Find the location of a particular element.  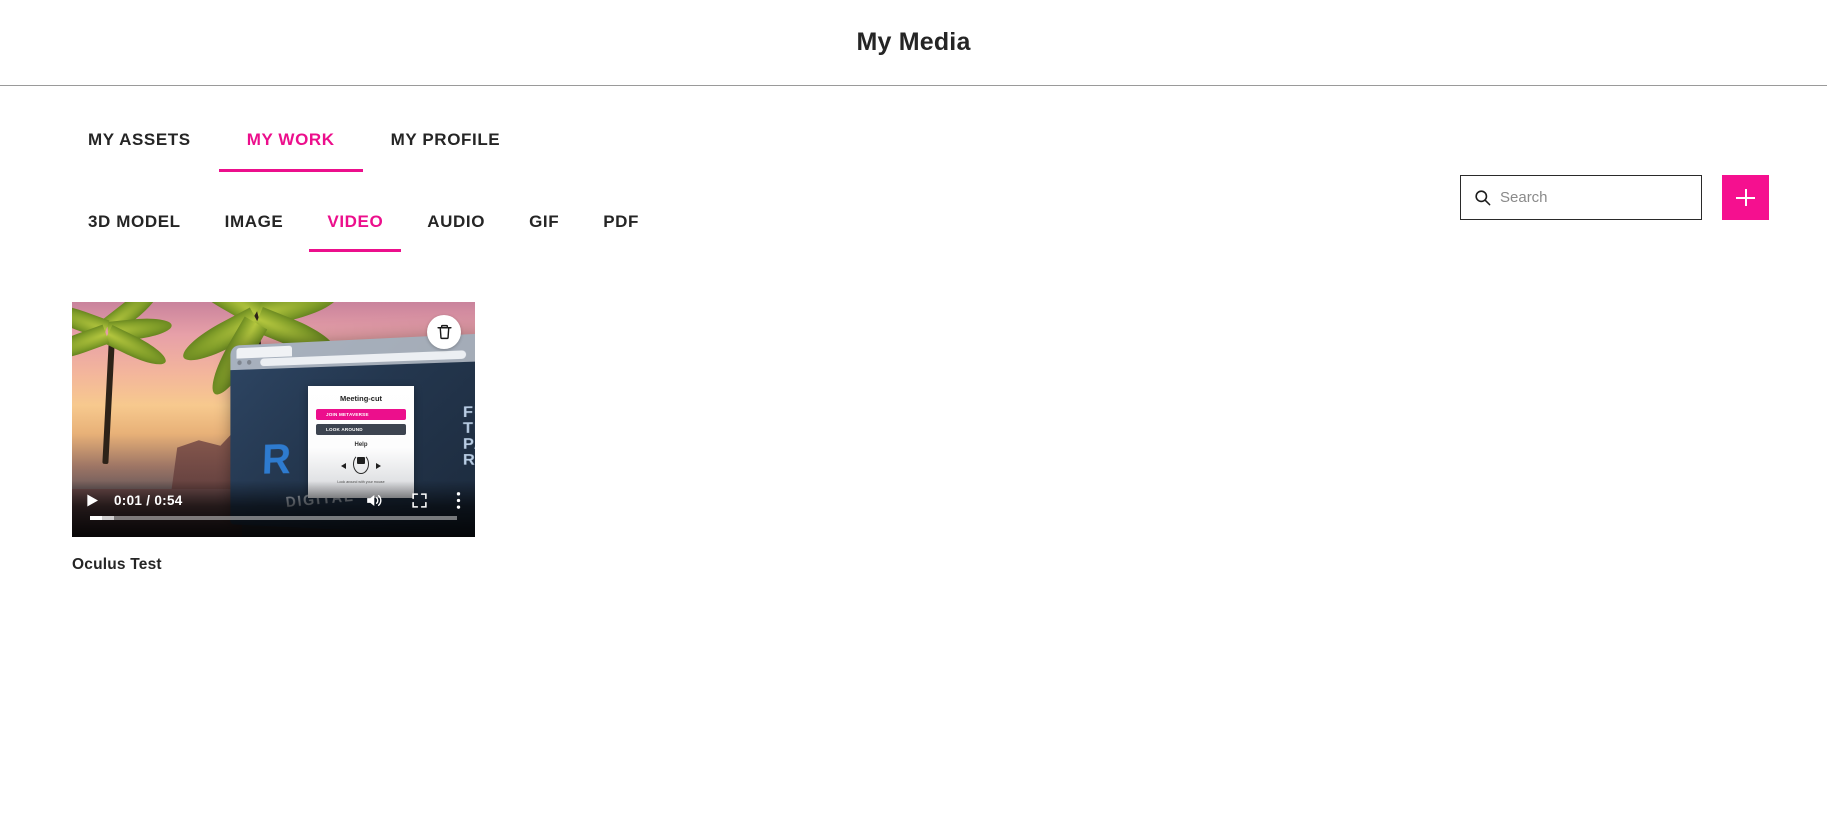

look-around-button: LOOK AROUND is located at coordinates (361, 429).